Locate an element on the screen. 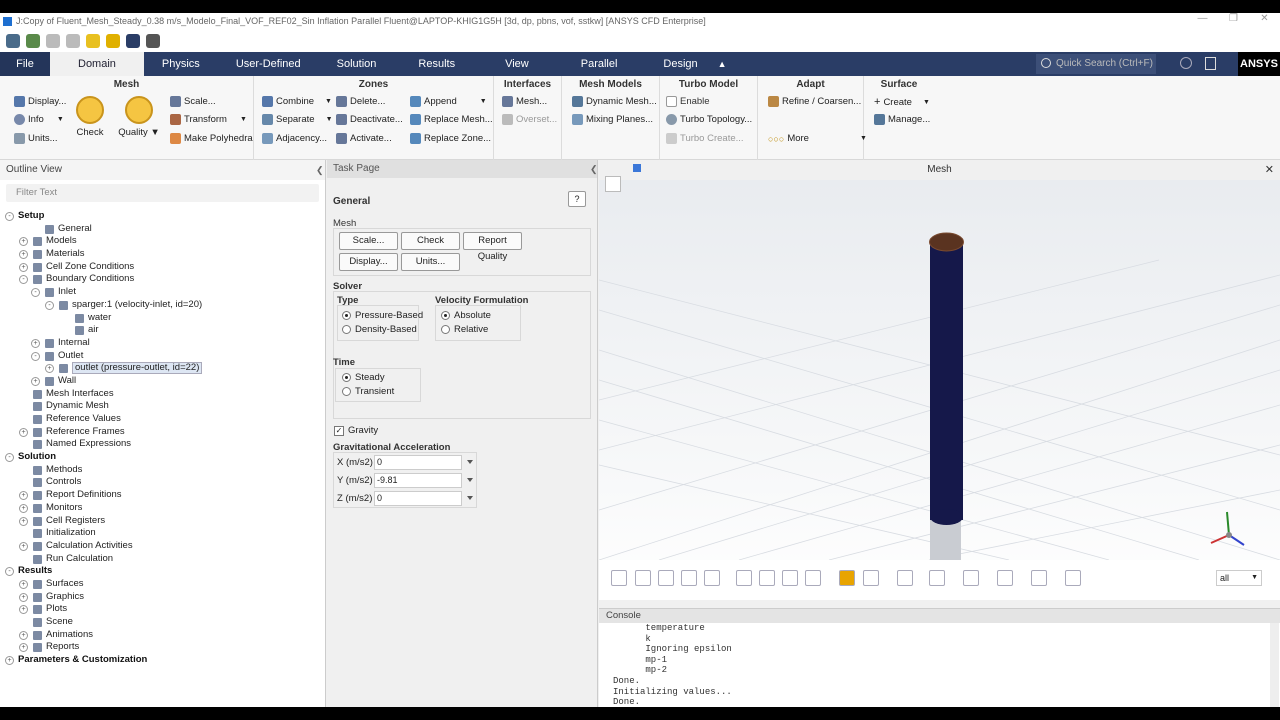 The height and width of the screenshot is (720, 1280). tab-solution: Solution is located at coordinates (357, 64).